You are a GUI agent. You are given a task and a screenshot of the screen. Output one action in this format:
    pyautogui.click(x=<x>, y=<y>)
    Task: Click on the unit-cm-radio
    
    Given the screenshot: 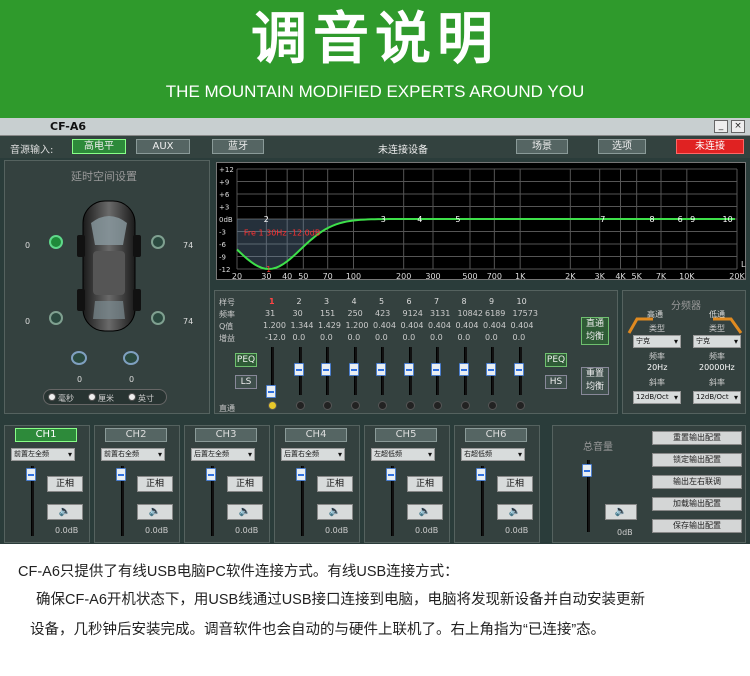 What is the action you would take?
    pyautogui.click(x=92, y=397)
    